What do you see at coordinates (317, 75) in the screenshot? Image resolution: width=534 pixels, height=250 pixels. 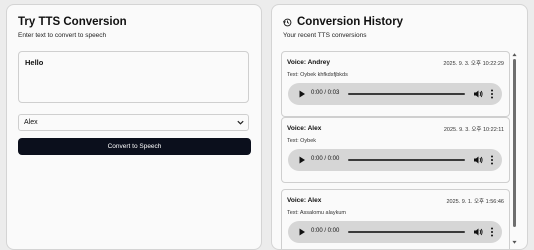 I see `history-item-text: Text: Oybek khfkdsfjbkds` at bounding box center [317, 75].